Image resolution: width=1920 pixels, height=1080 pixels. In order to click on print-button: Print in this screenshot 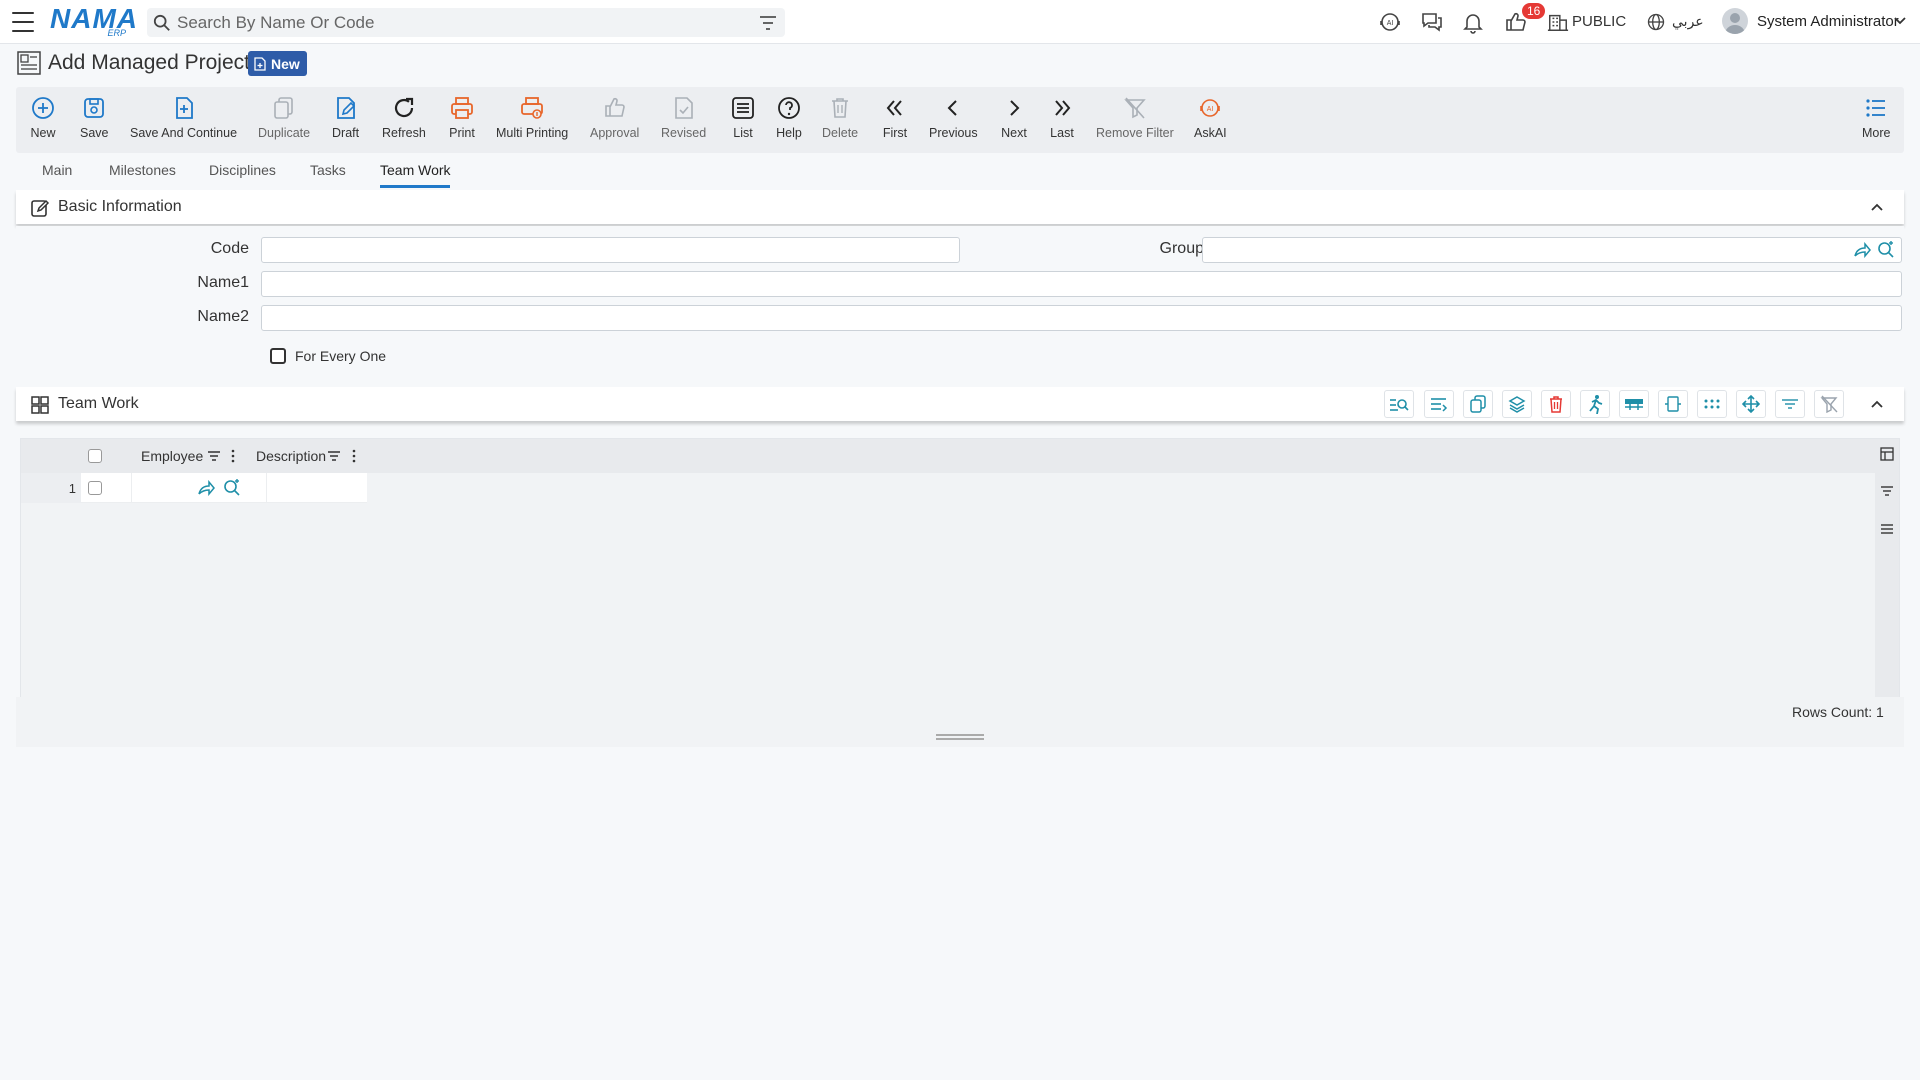, I will do `click(462, 117)`.